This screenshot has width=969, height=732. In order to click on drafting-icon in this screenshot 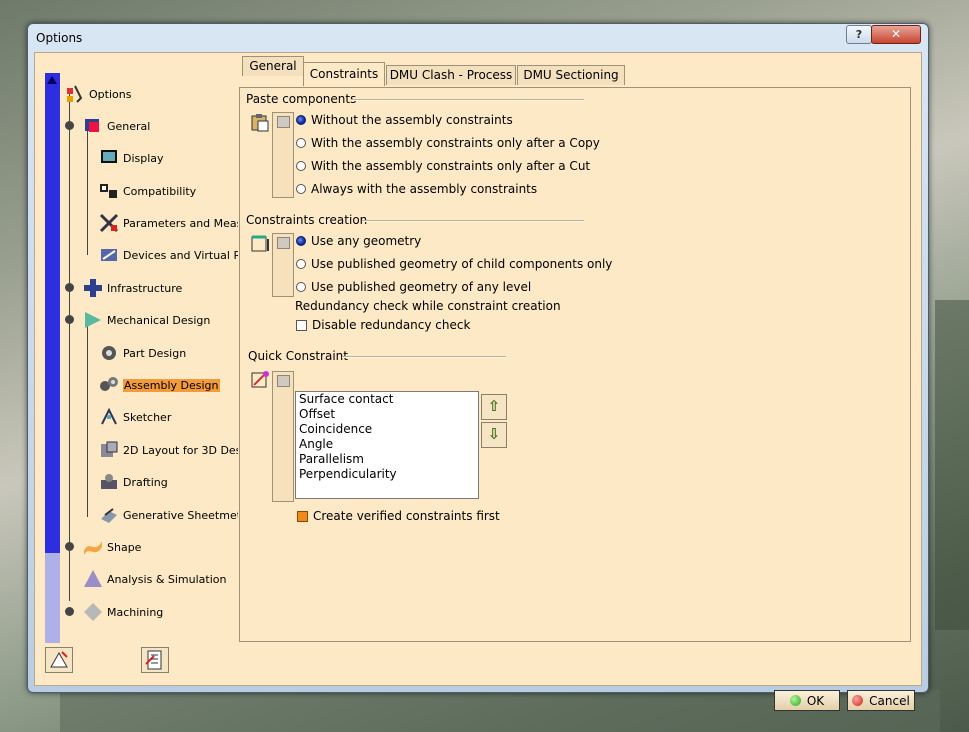, I will do `click(109, 482)`.